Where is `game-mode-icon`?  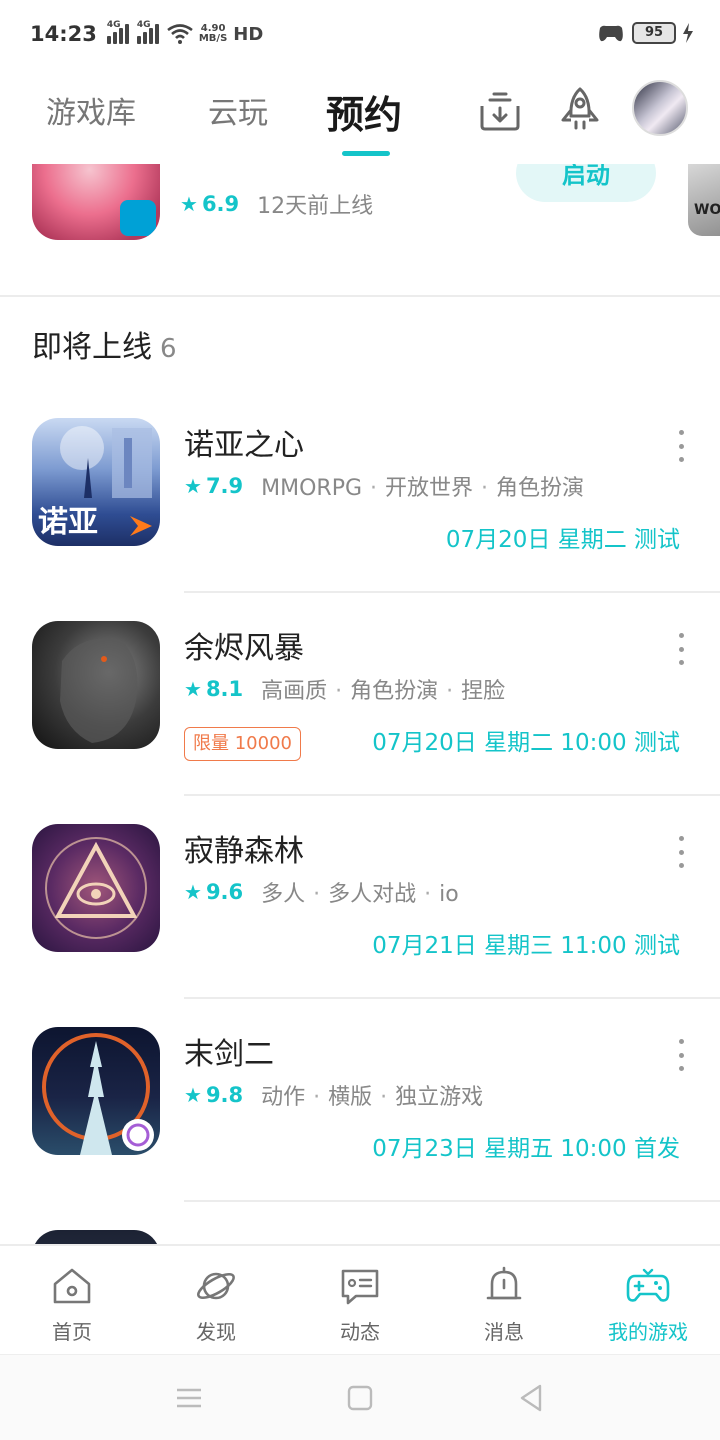 game-mode-icon is located at coordinates (611, 33).